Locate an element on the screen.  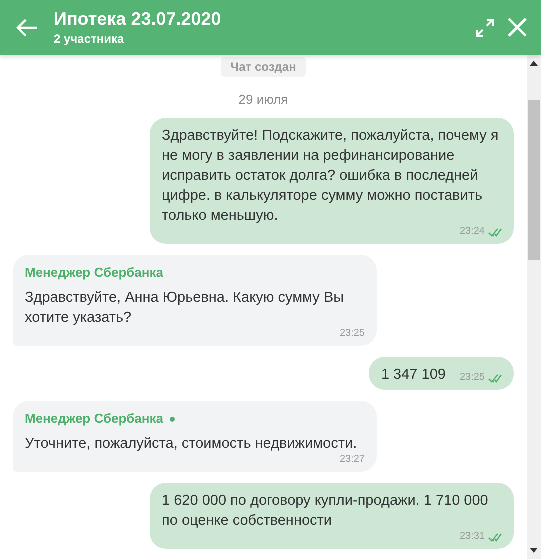
back-arrow-icon is located at coordinates (27, 28).